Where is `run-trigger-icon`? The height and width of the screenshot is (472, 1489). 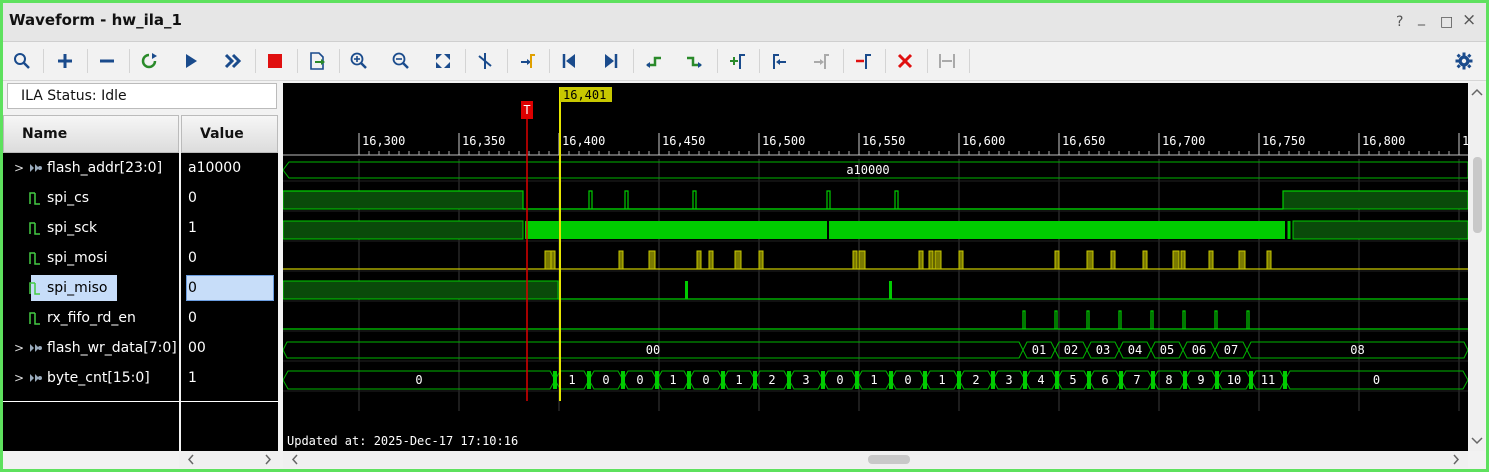
run-trigger-icon is located at coordinates (191, 61).